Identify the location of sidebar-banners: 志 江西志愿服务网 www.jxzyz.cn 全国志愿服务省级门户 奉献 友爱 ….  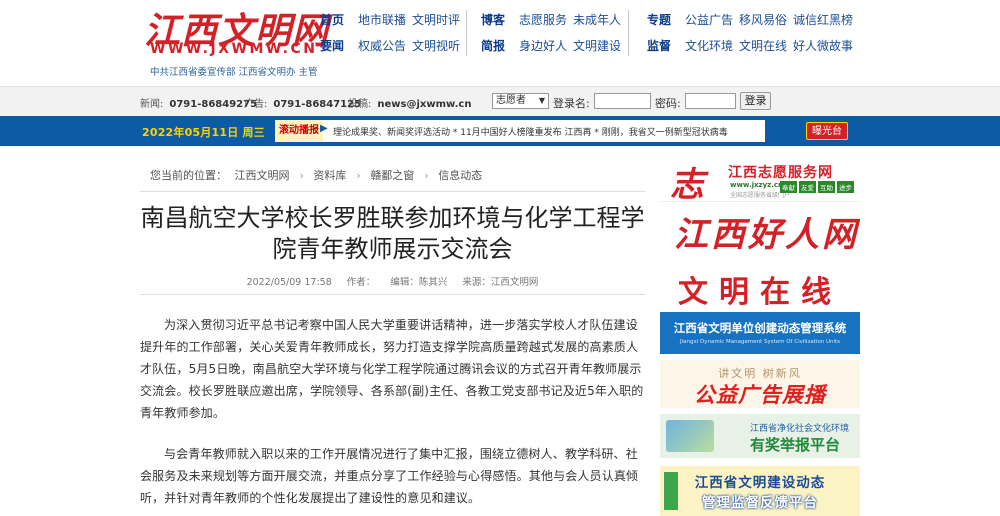
(760, 336).